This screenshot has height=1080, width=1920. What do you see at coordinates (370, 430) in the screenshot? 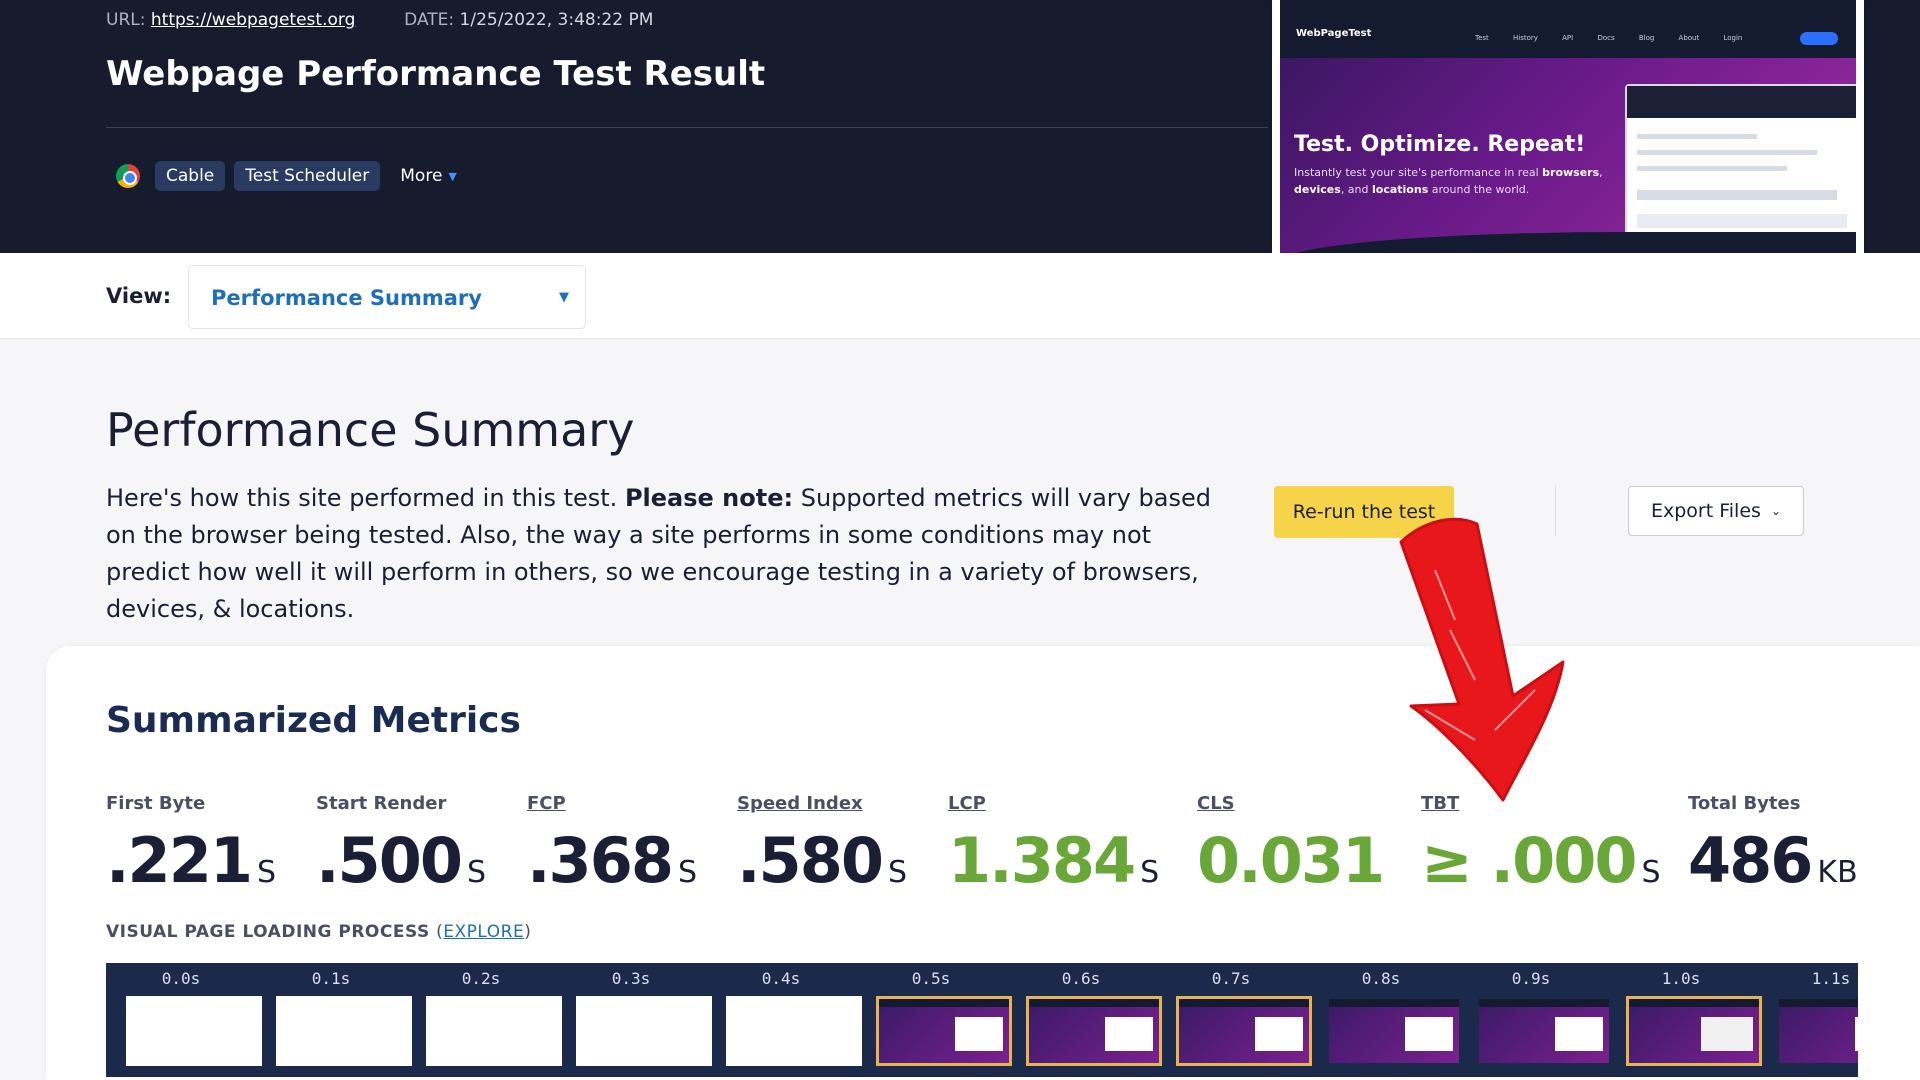
I see `section-title: Performance Summary` at bounding box center [370, 430].